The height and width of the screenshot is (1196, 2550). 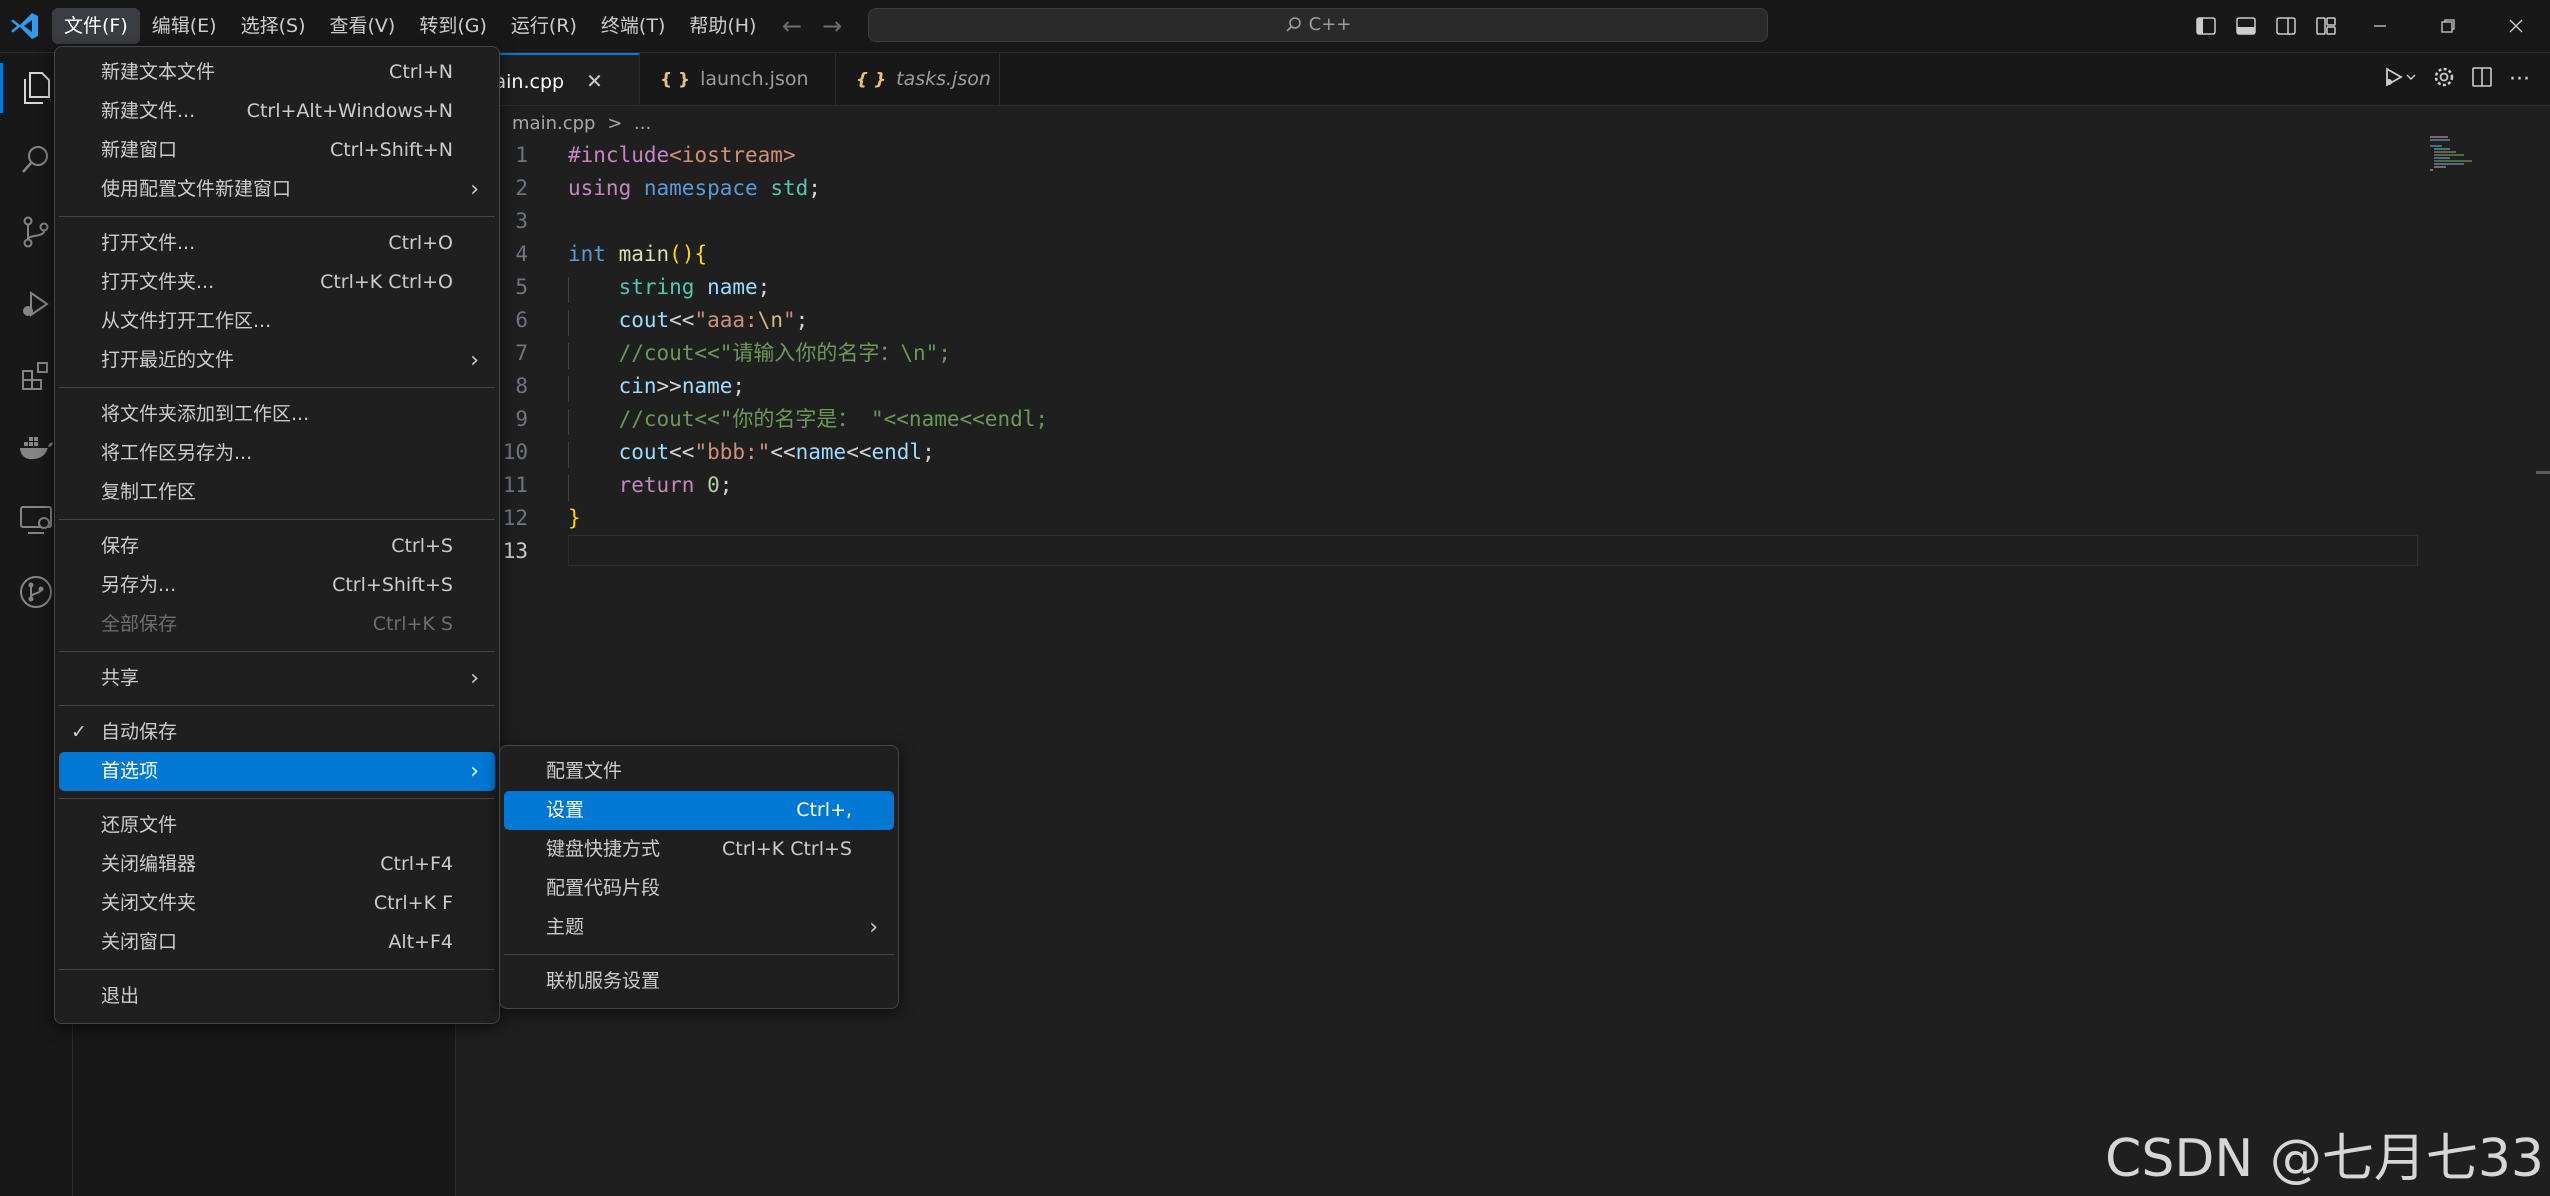 What do you see at coordinates (2460, 155) in the screenshot?
I see `minimap` at bounding box center [2460, 155].